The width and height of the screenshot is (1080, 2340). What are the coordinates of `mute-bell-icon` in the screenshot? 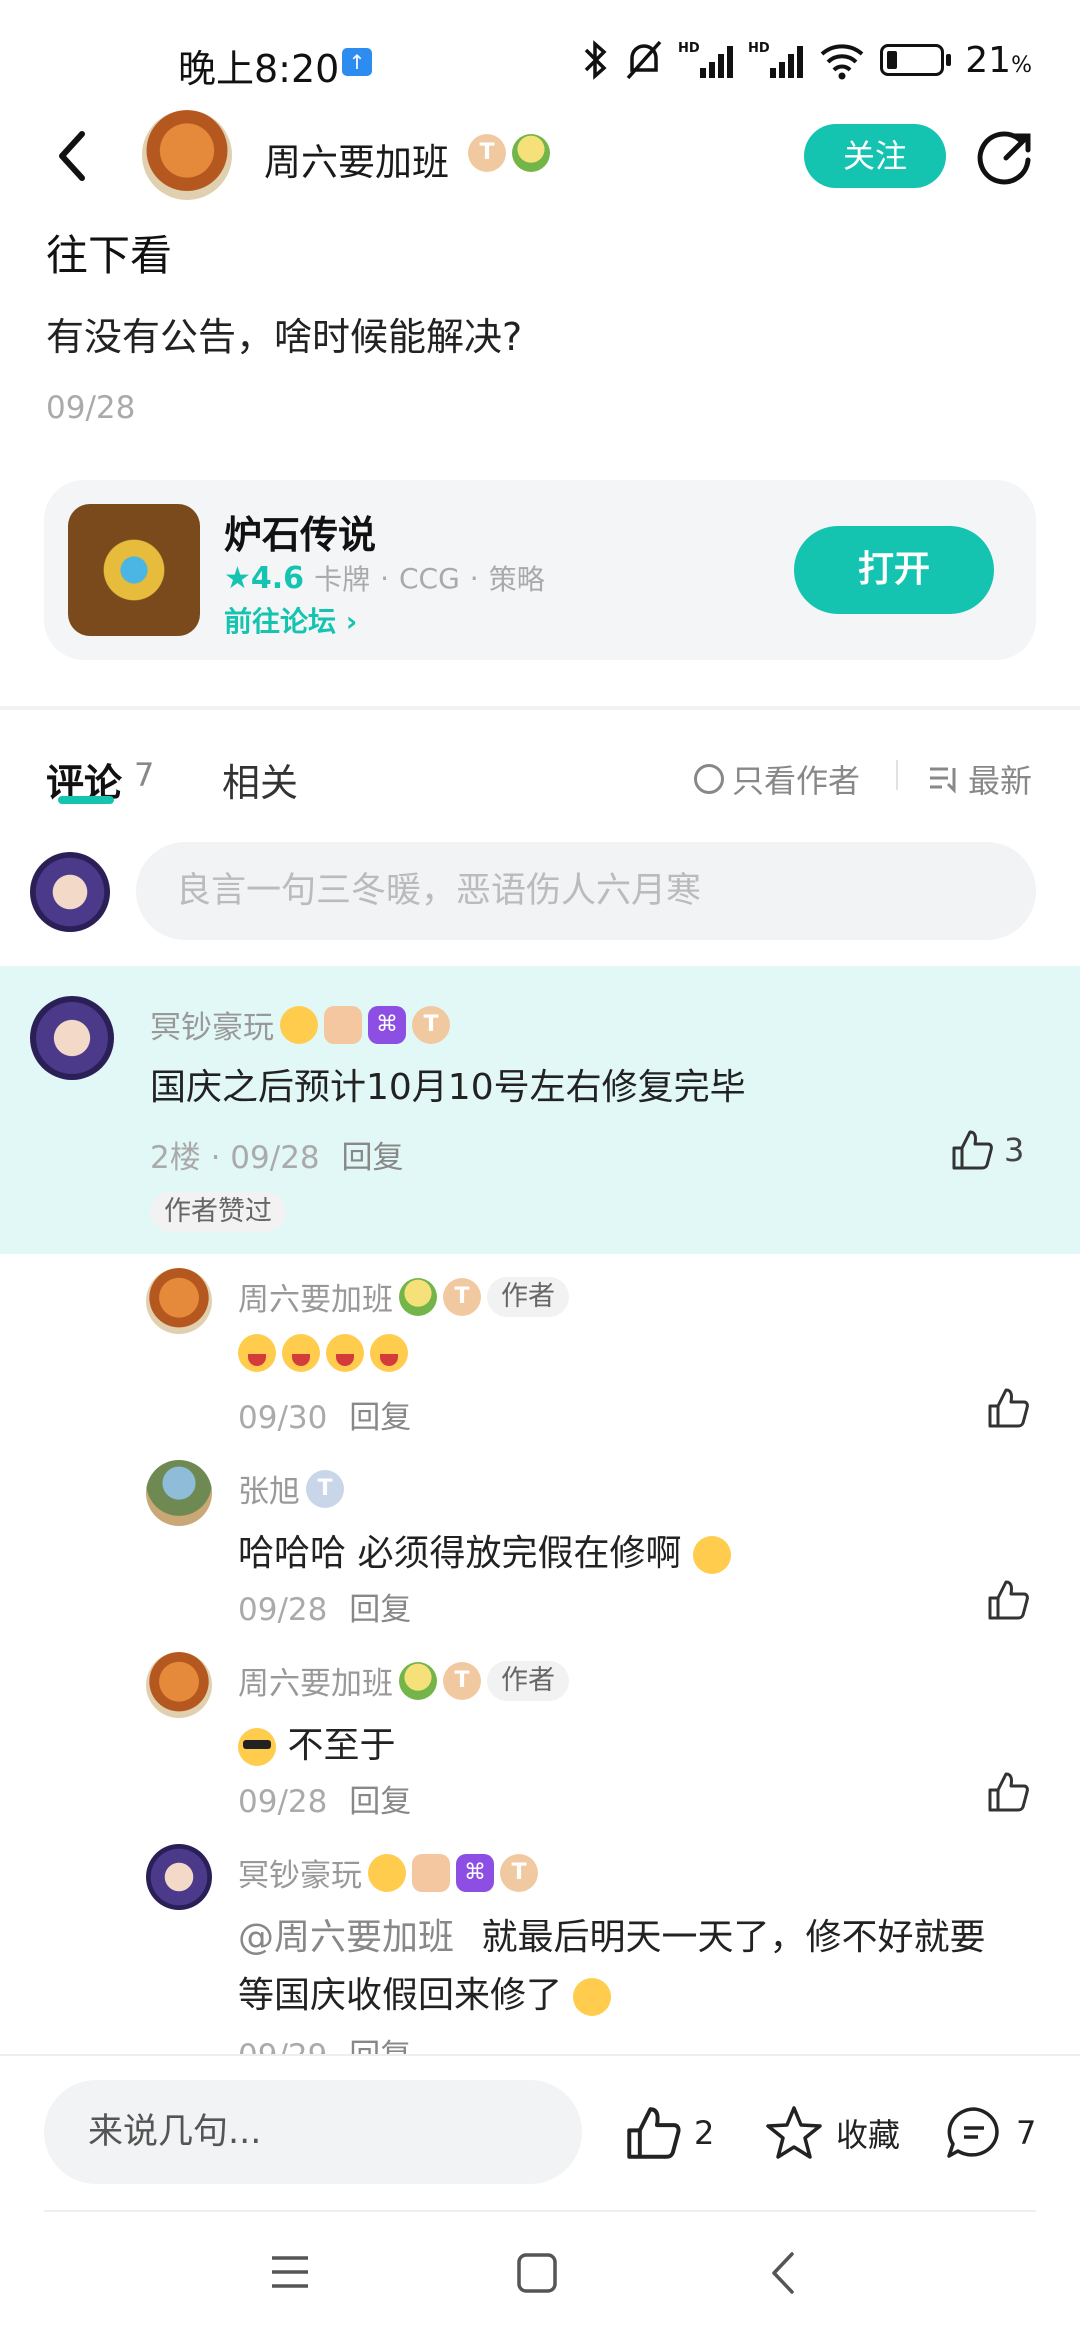 It's located at (644, 60).